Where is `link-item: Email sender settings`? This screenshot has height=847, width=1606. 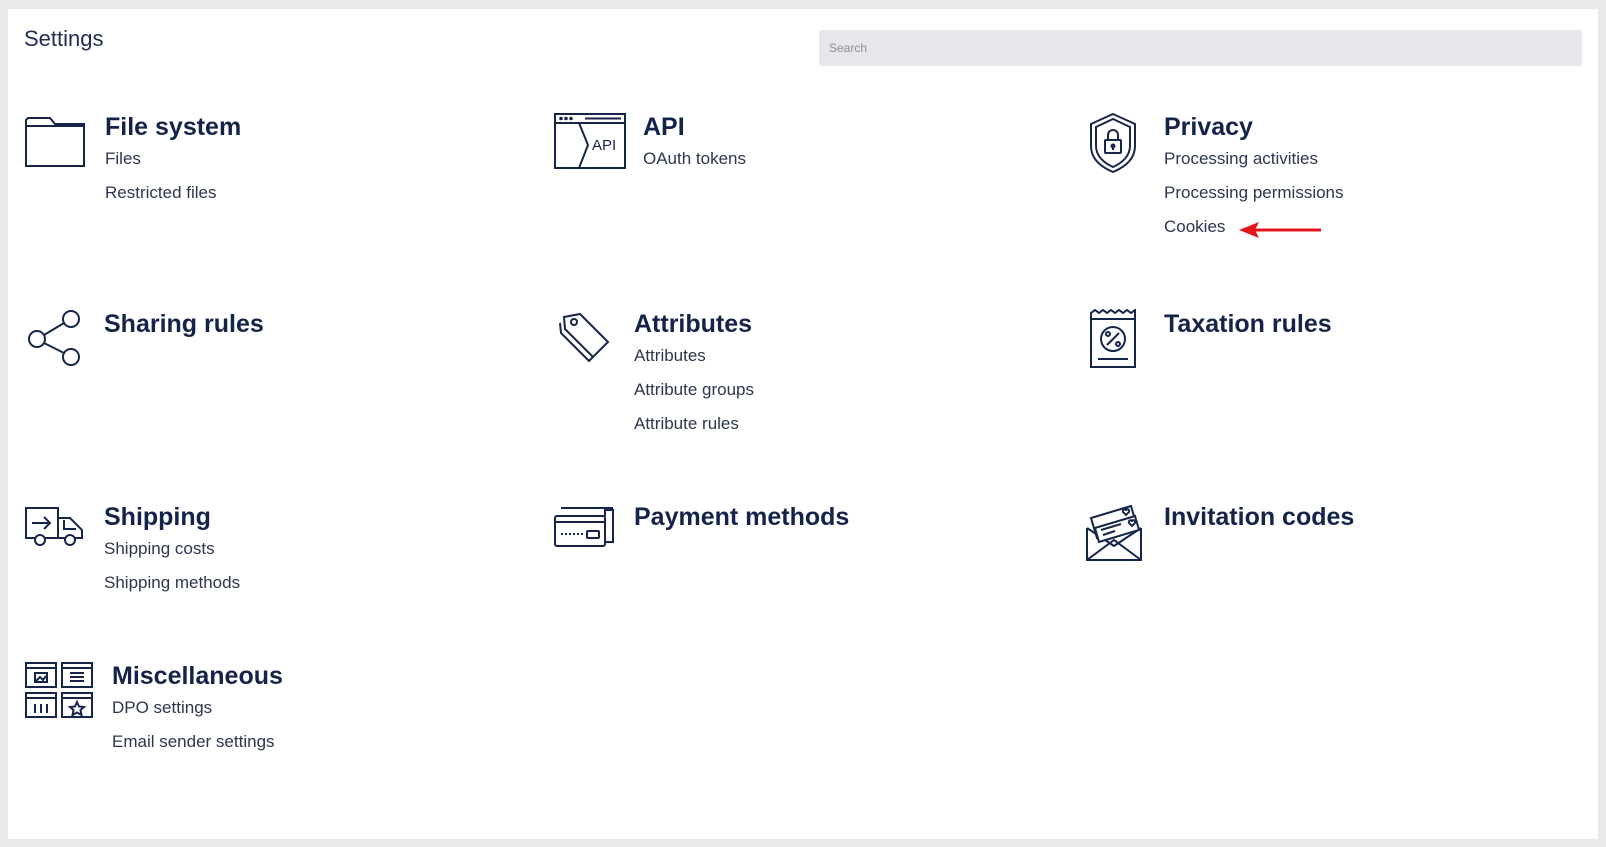
link-item: Email sender settings is located at coordinates (193, 748).